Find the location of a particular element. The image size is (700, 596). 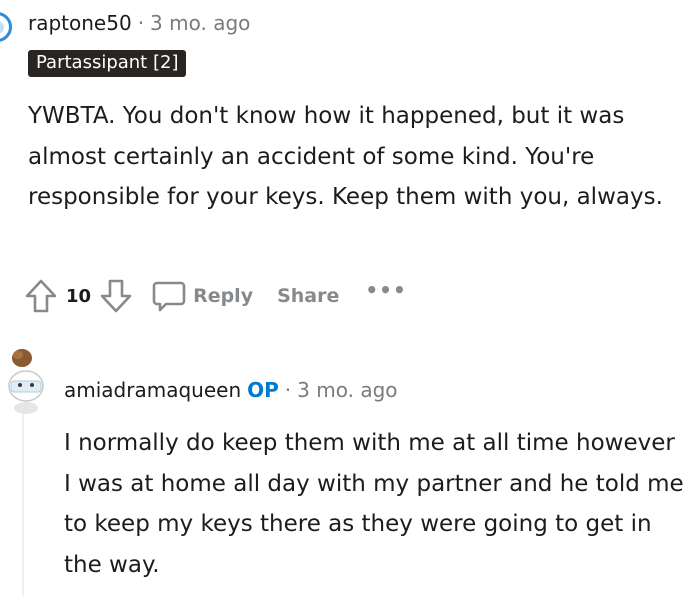

username: raptone50 is located at coordinates (80, 23).